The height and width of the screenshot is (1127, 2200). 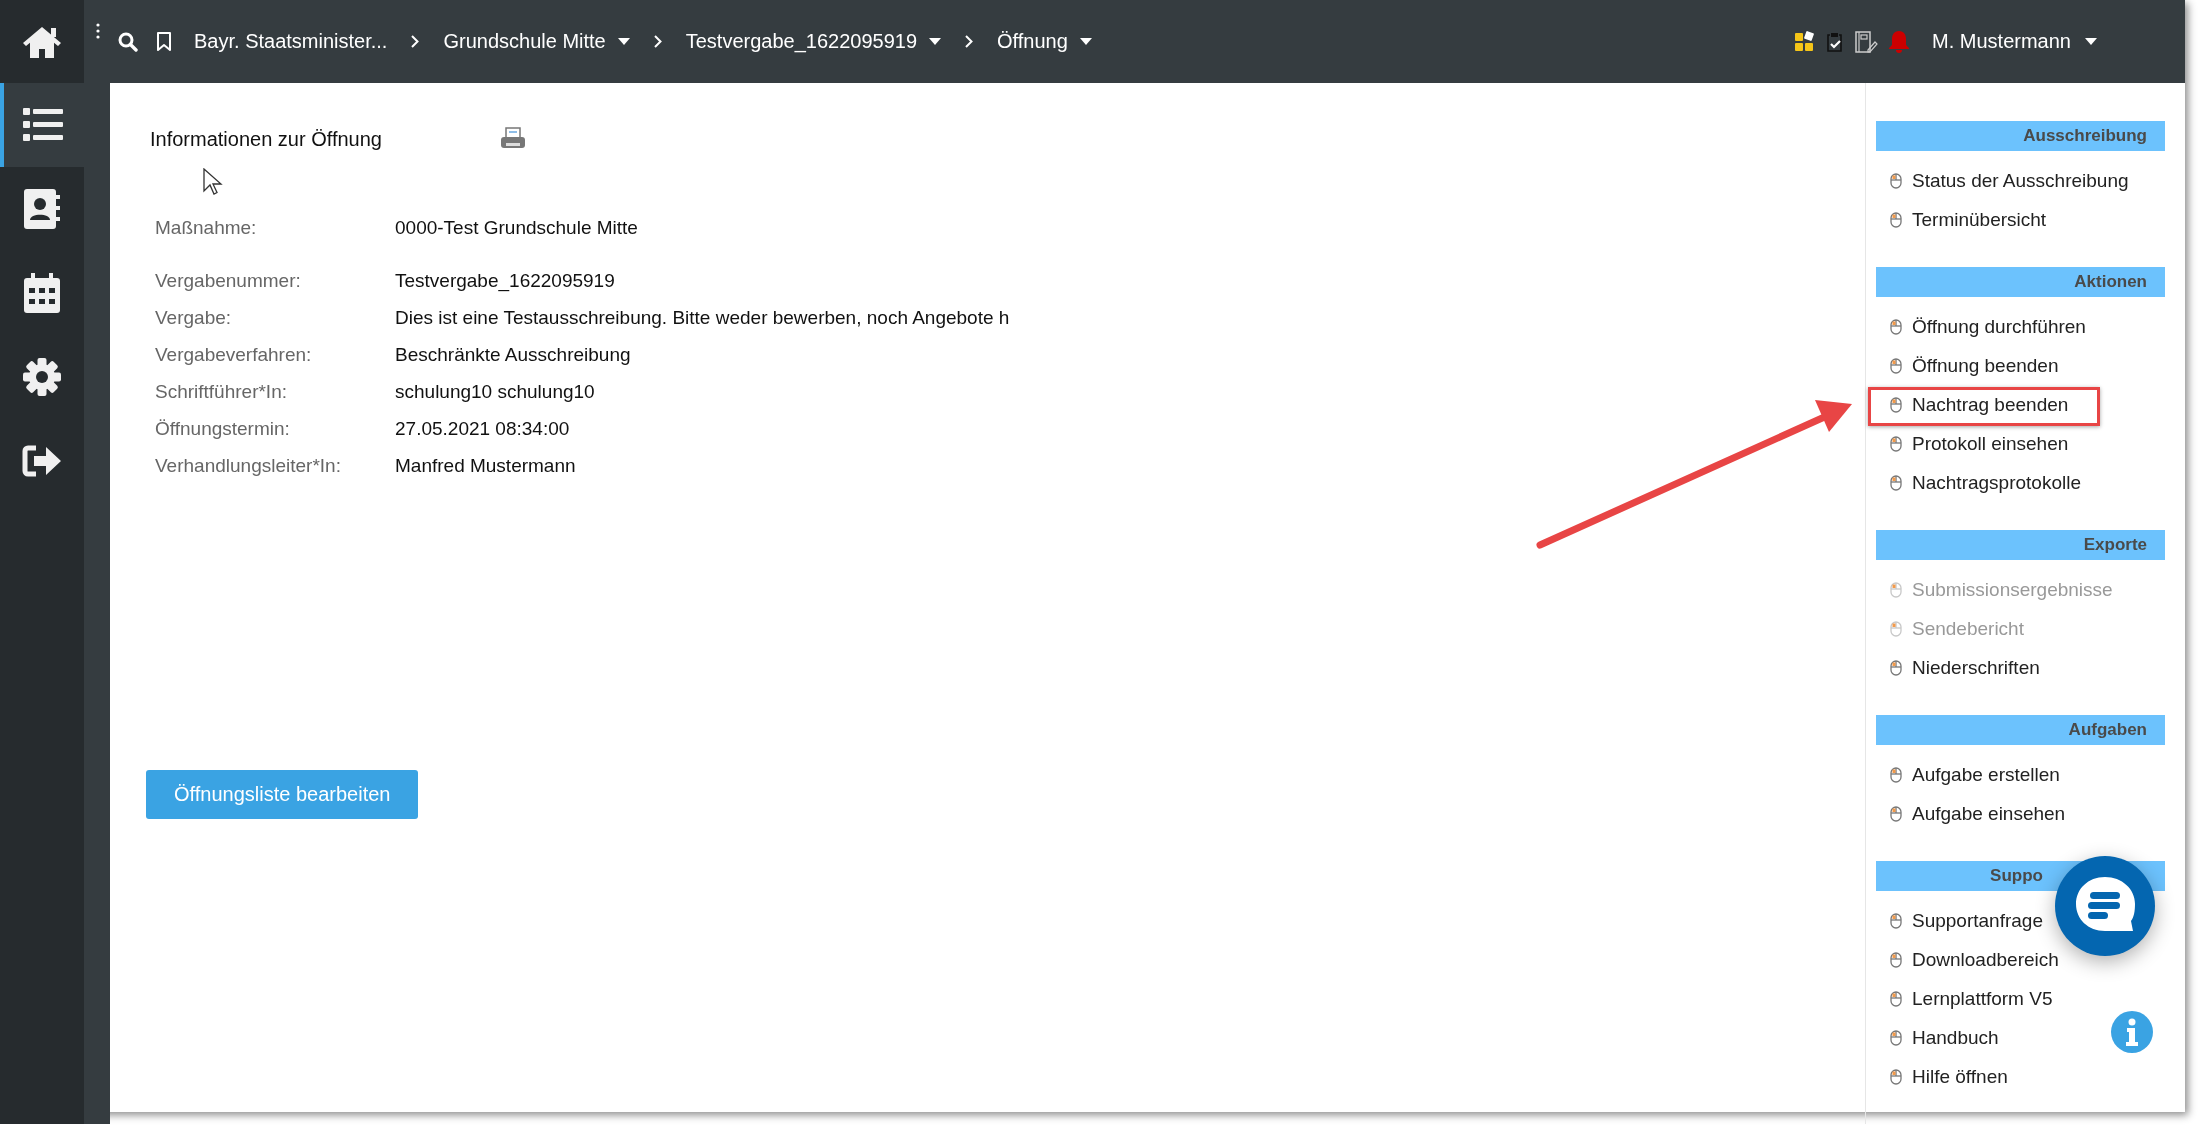 I want to click on info-button, so click(x=2132, y=1032).